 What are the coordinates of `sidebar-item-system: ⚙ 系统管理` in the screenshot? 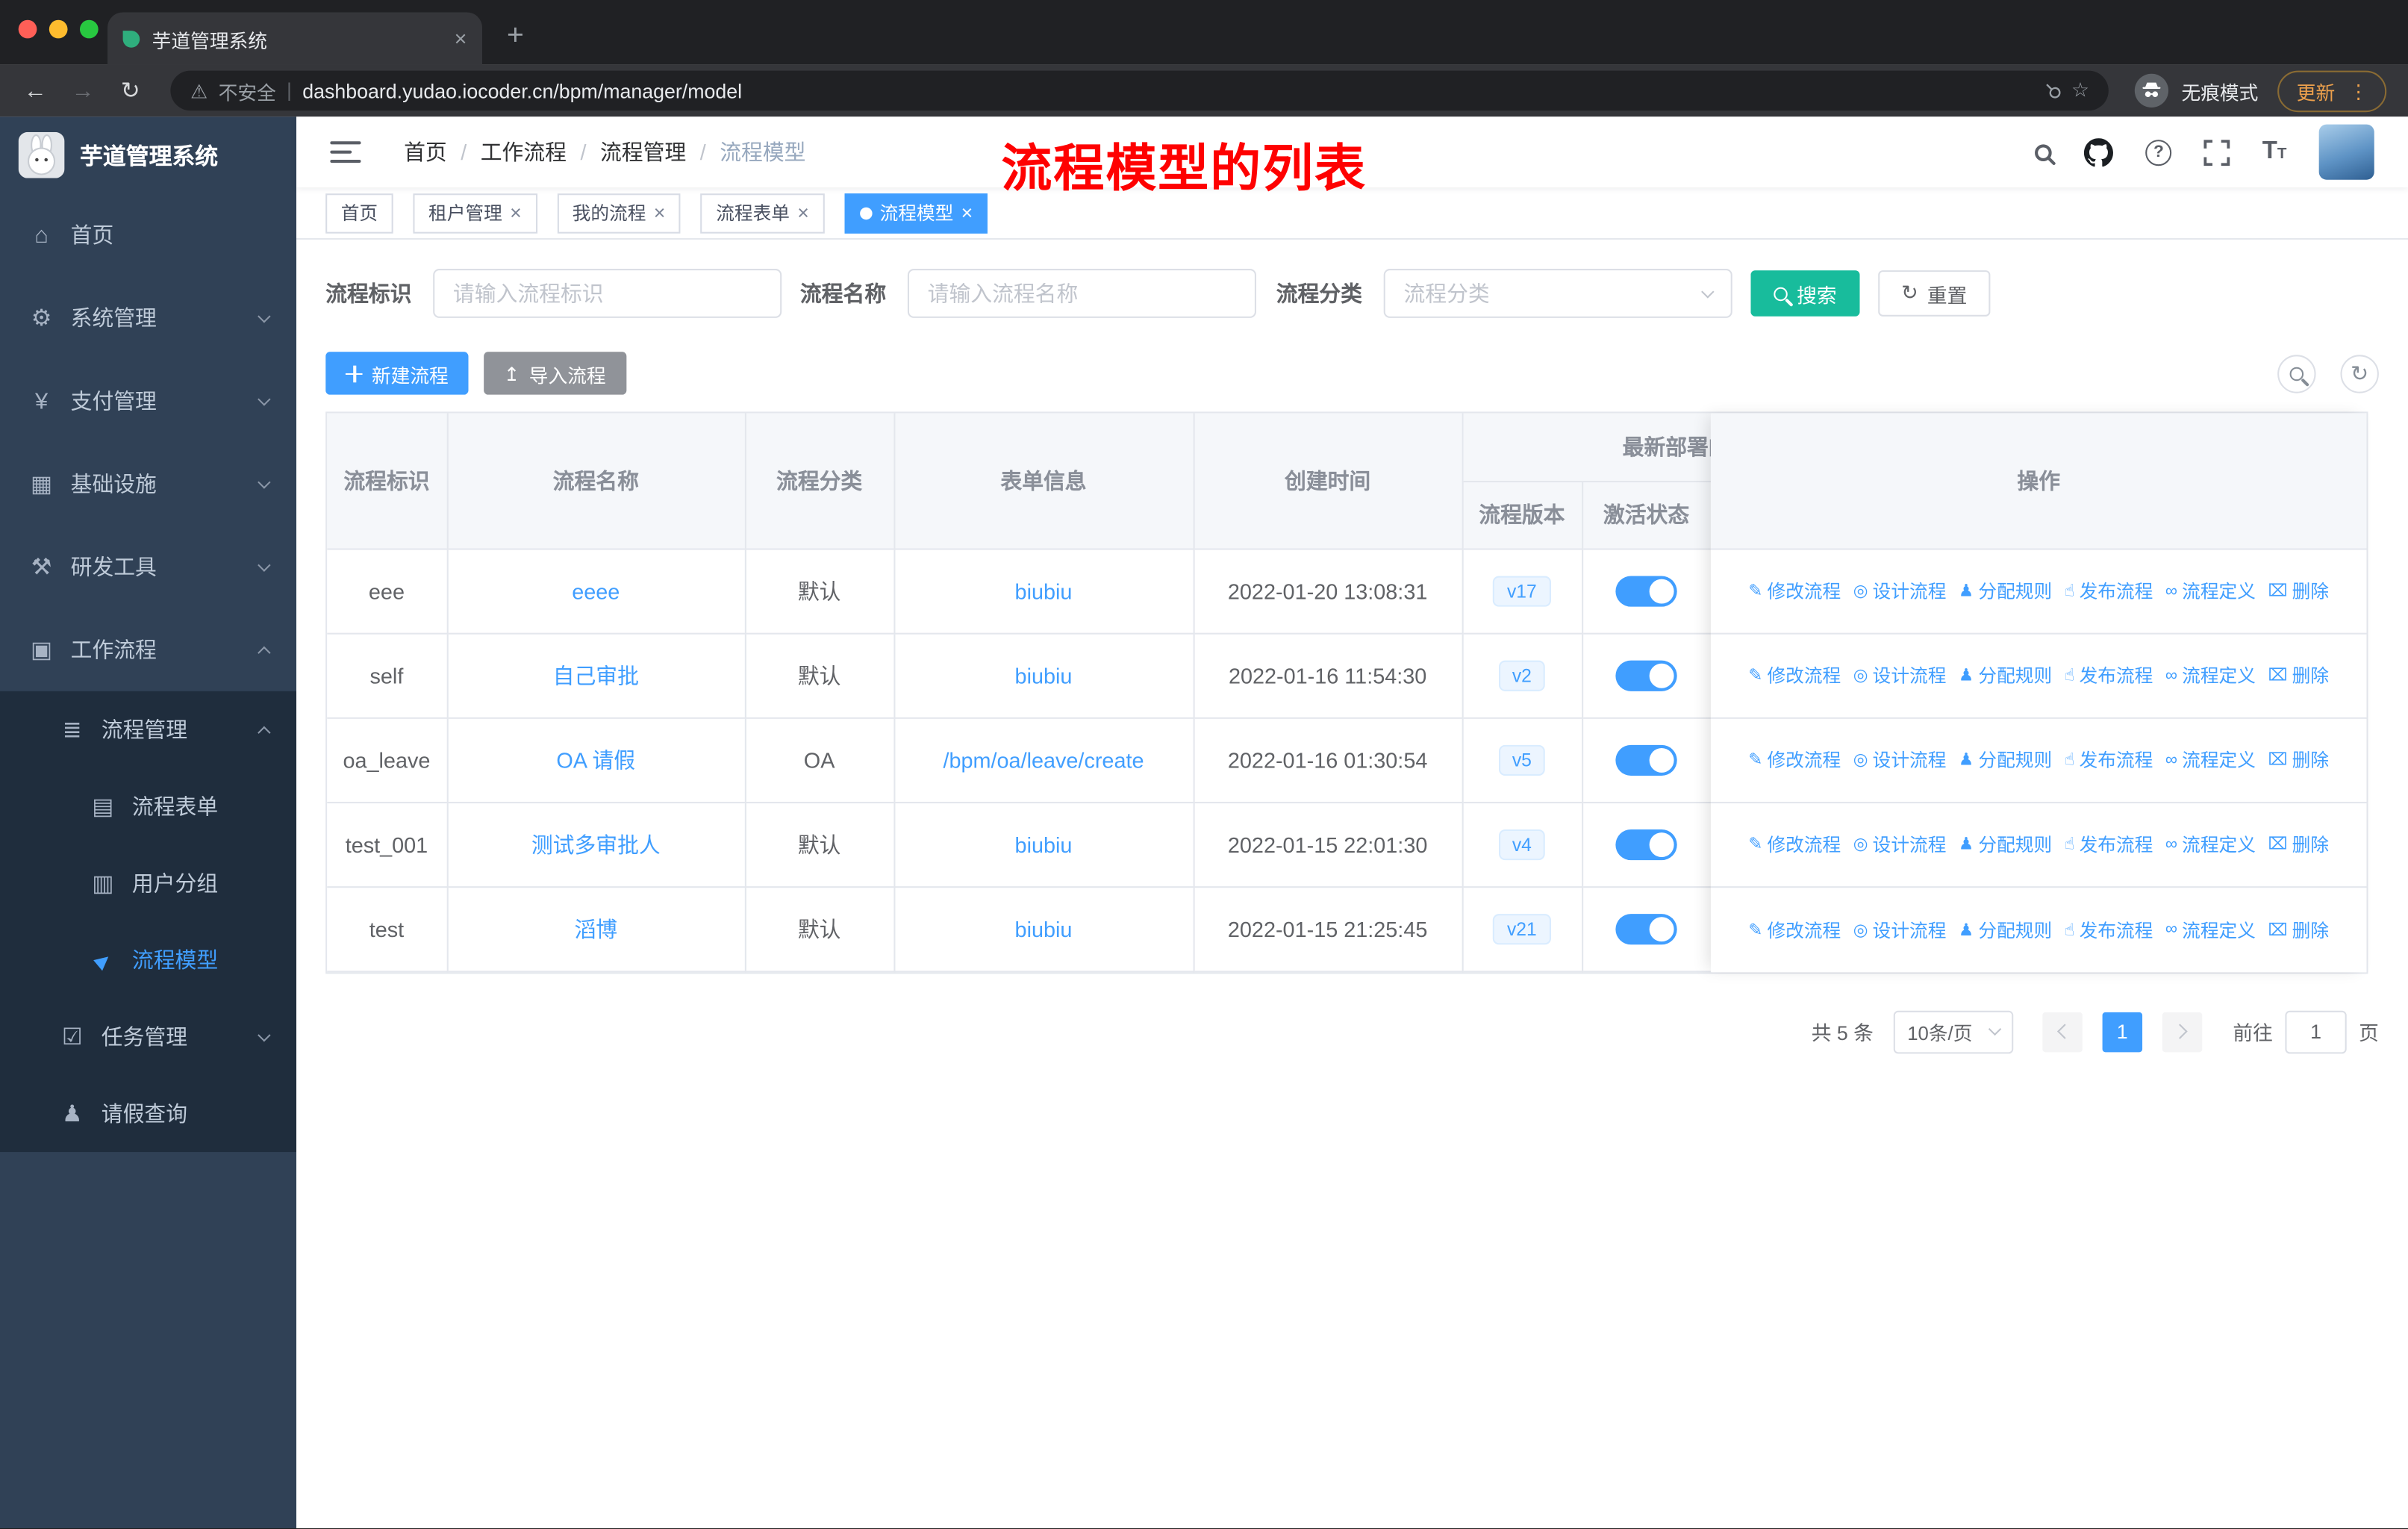 It's located at (148, 317).